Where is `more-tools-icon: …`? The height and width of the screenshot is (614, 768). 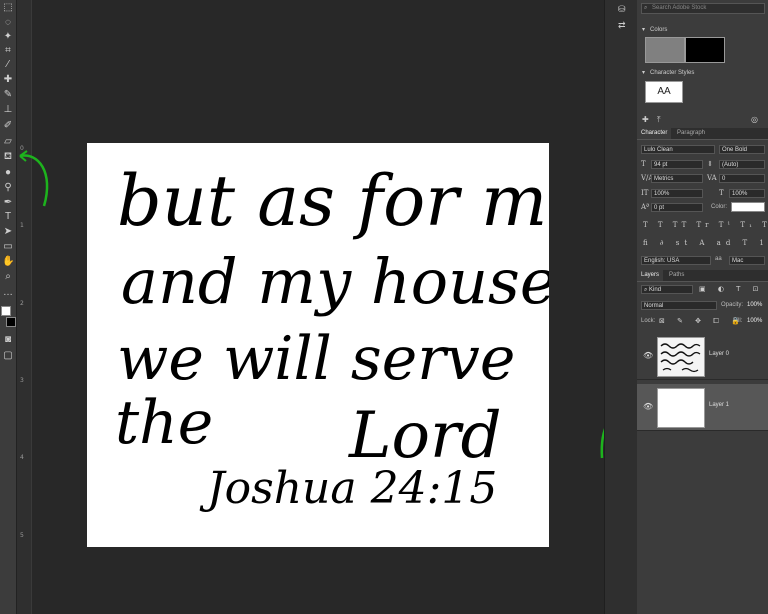
more-tools-icon: … is located at coordinates (8, 293).